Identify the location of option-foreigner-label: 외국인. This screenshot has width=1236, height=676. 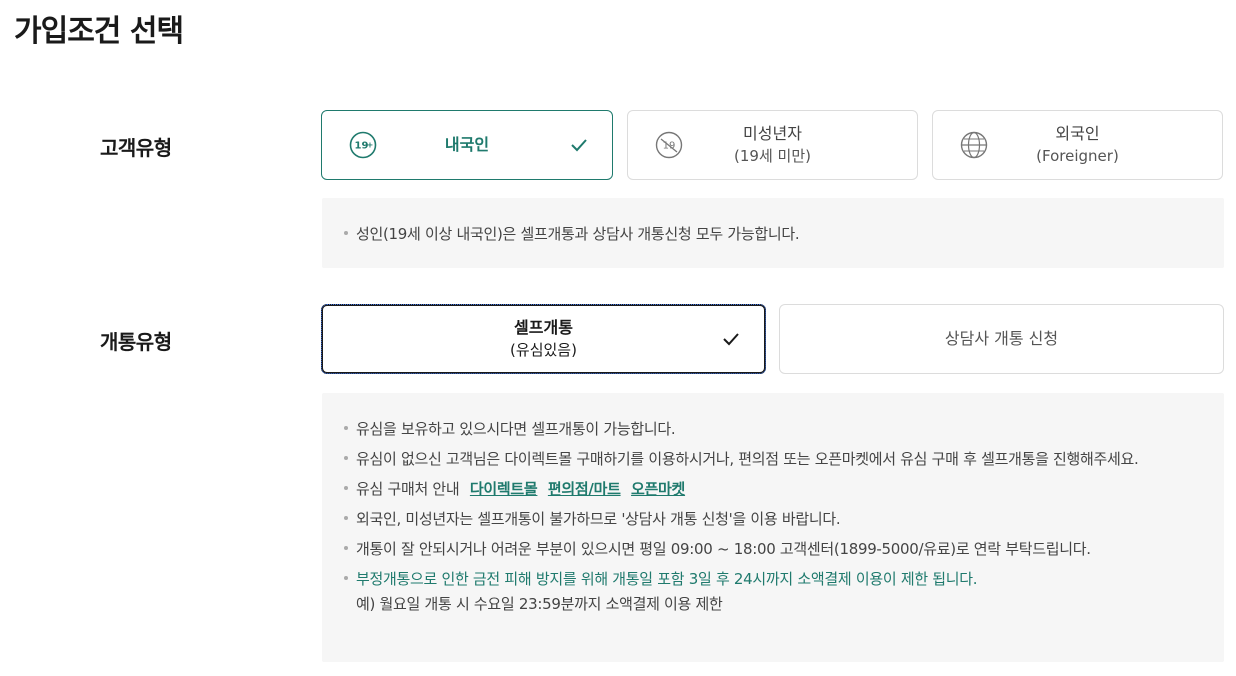
(1077, 133).